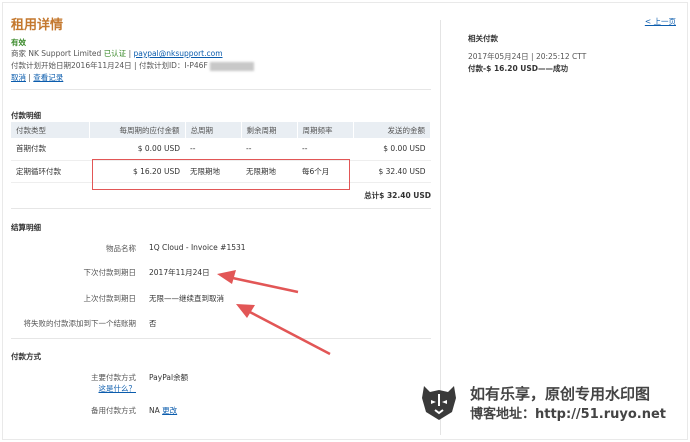  What do you see at coordinates (153, 323) in the screenshot?
I see `failed-payment-value: 否` at bounding box center [153, 323].